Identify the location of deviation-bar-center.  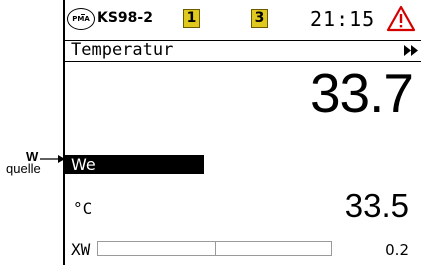
(215, 248).